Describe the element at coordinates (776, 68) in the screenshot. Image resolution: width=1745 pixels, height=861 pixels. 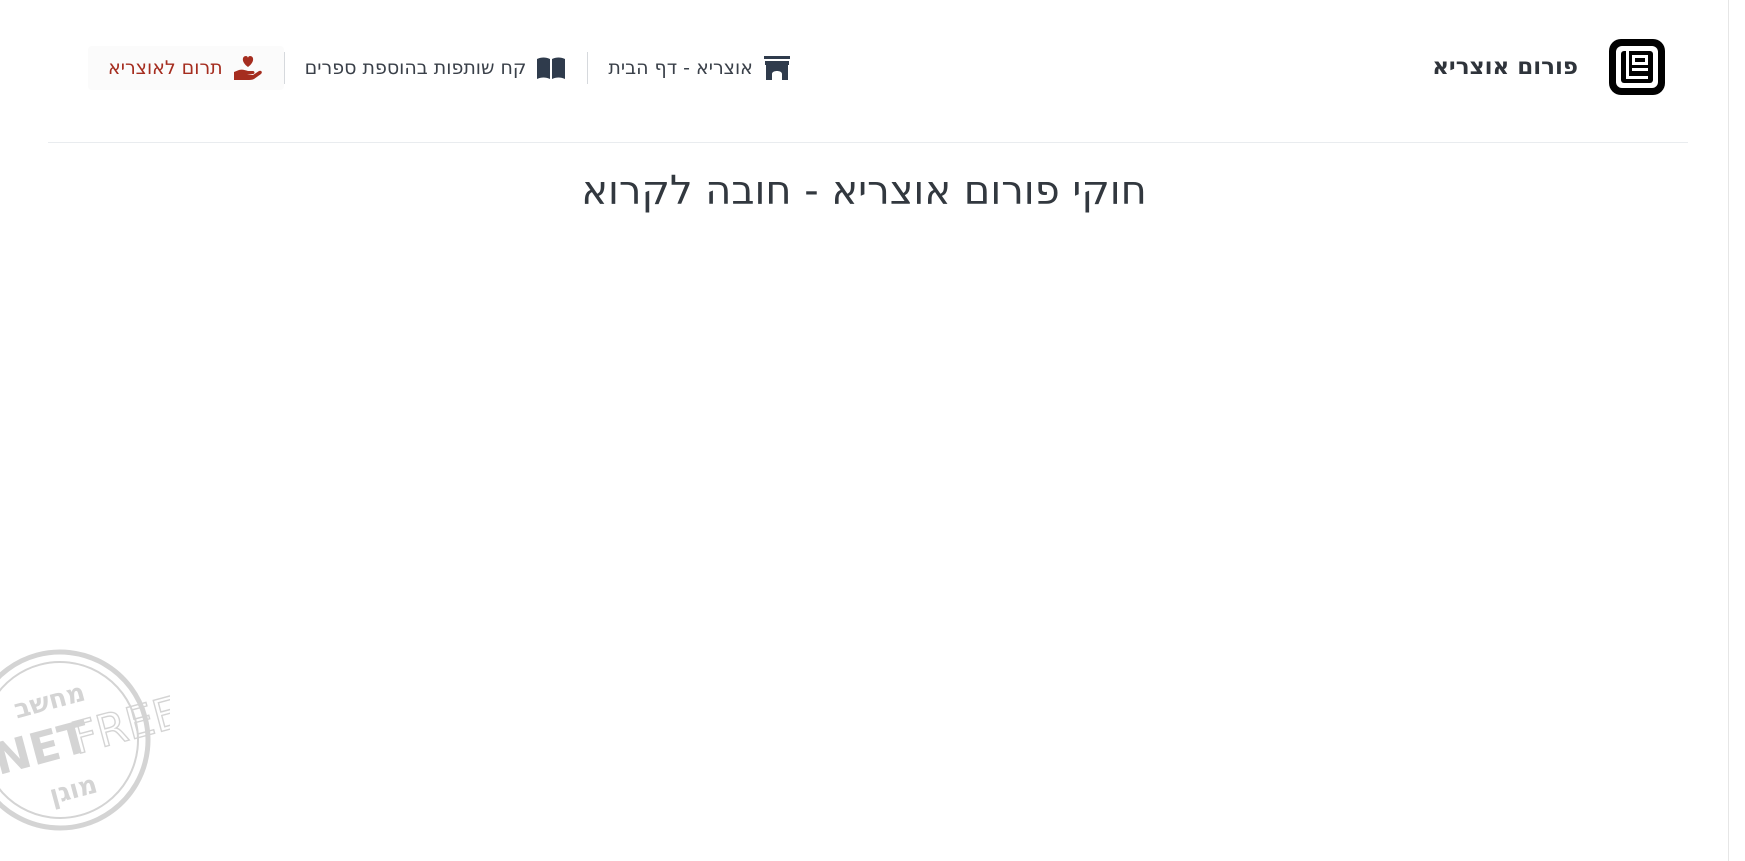
I see `archway-icon` at that location.